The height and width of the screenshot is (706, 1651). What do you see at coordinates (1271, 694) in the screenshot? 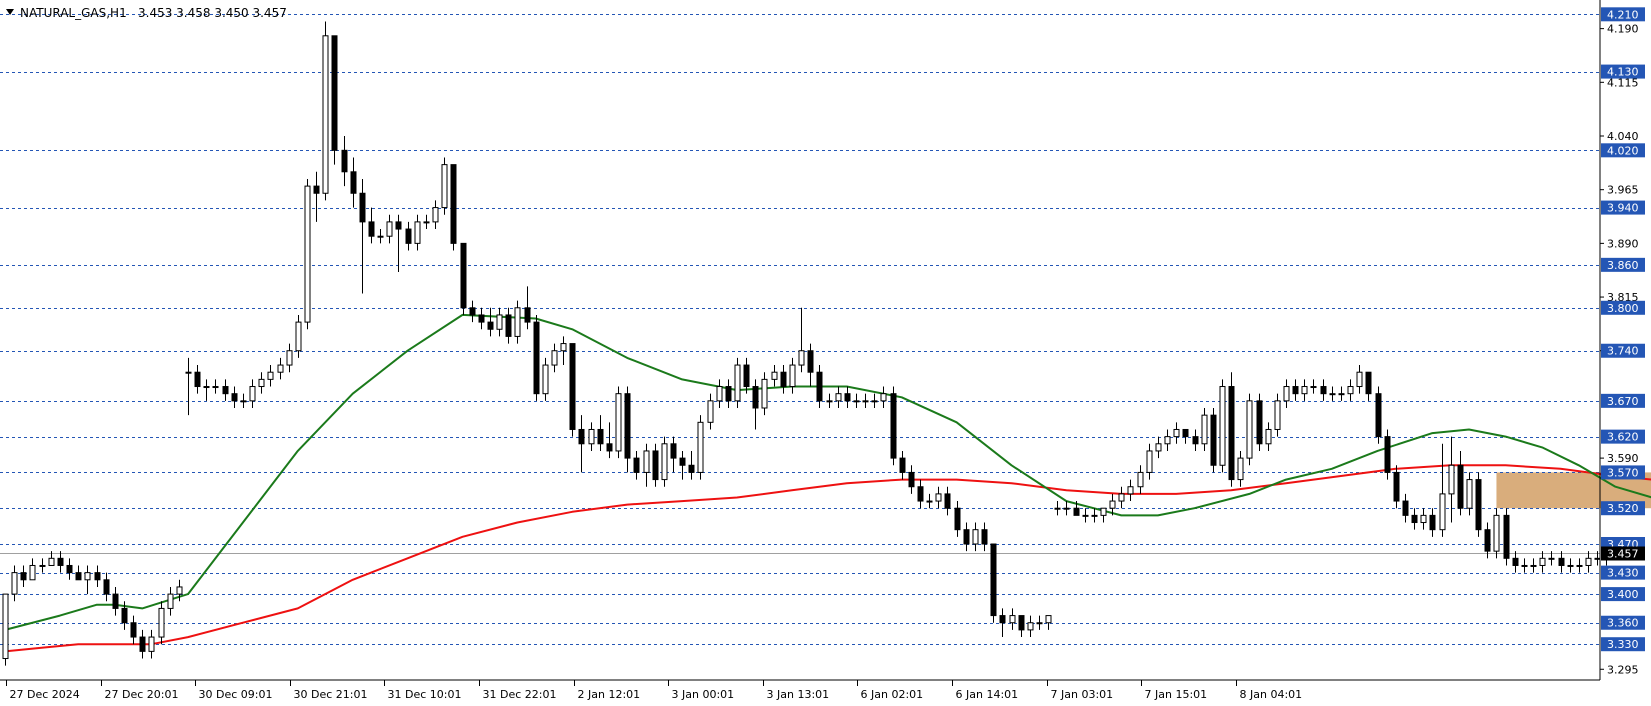
I see `x-tick-label: 8 Jan 04:01` at bounding box center [1271, 694].